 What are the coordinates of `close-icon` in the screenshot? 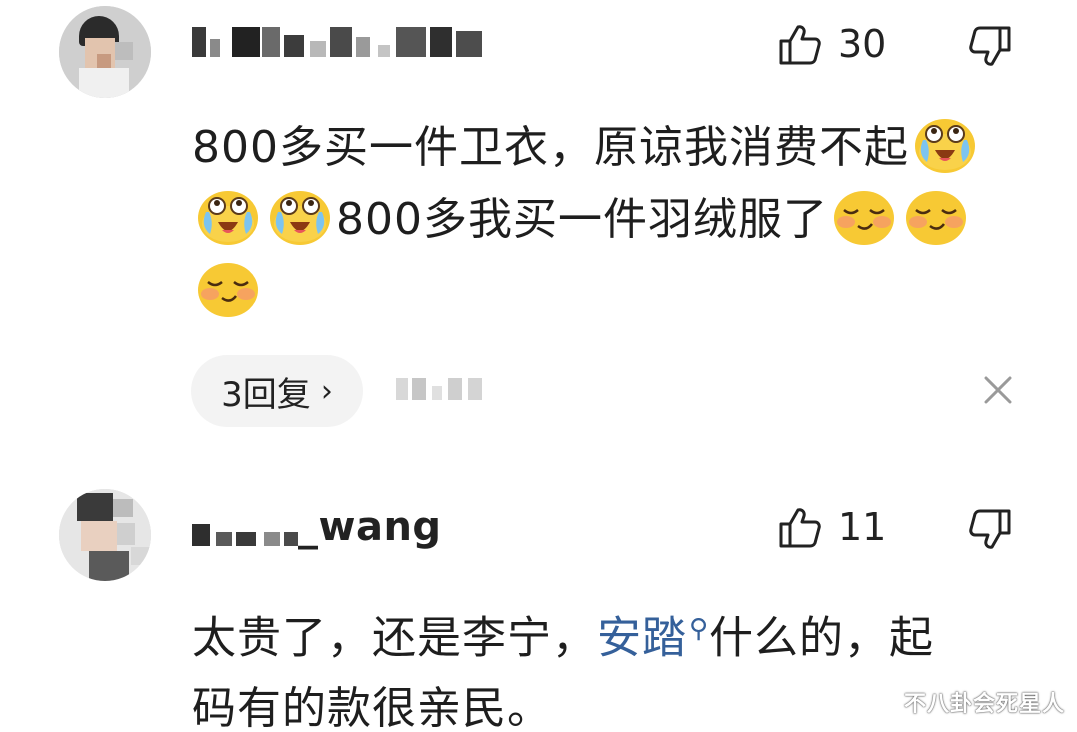 It's located at (998, 390).